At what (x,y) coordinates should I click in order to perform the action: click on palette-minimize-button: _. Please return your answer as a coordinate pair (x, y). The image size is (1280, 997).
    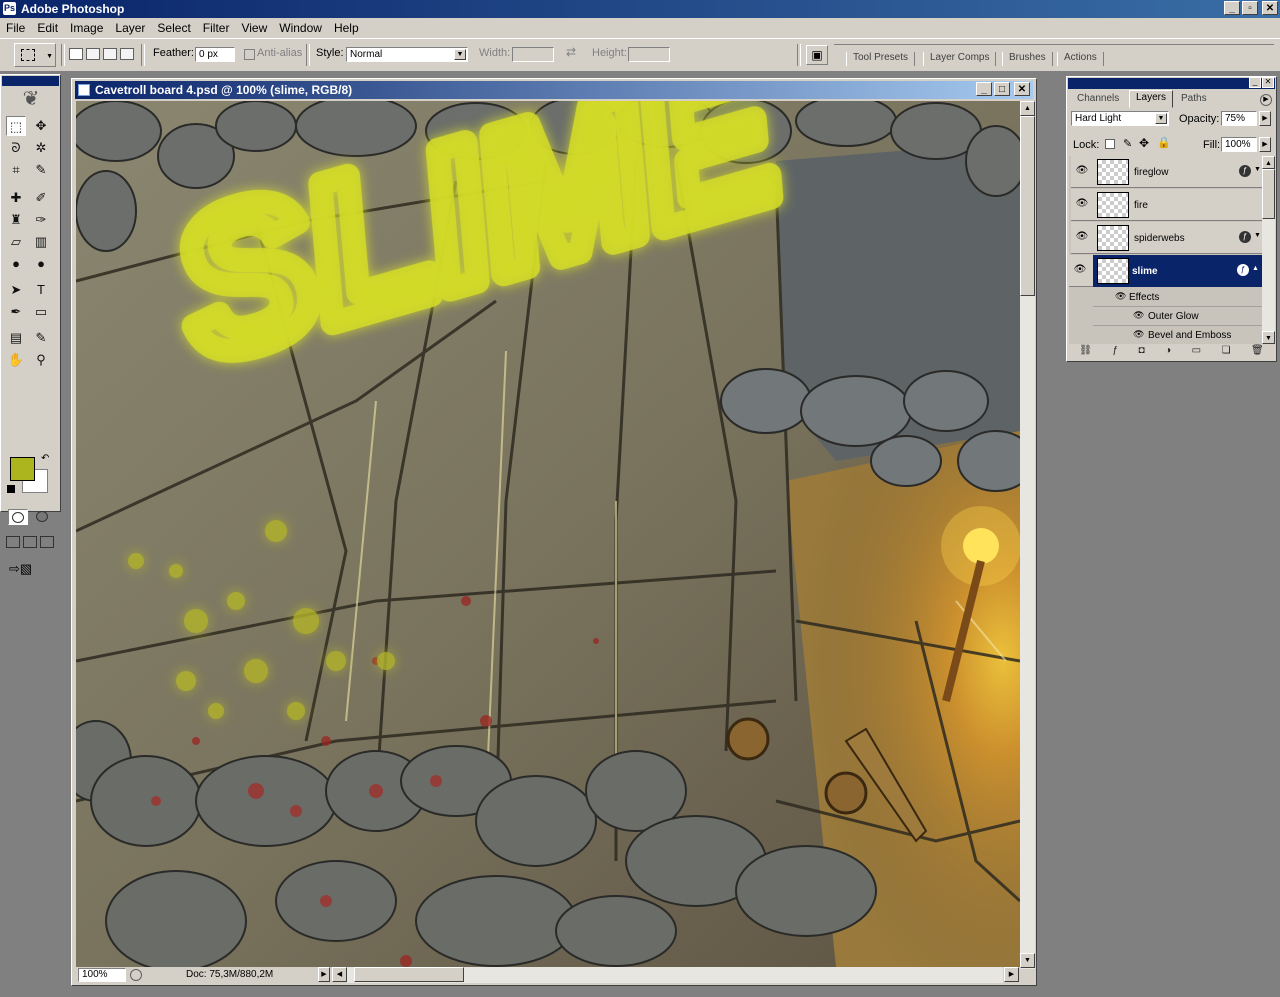
    Looking at the image, I should click on (1255, 82).